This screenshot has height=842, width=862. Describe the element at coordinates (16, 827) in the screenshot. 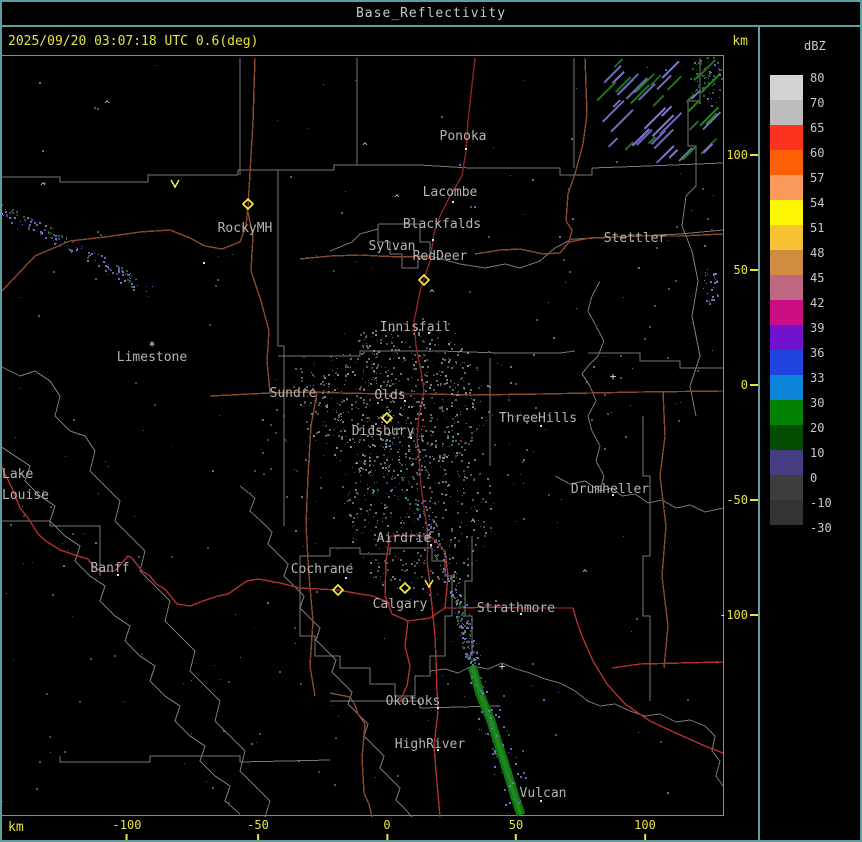

I see `horizontal-axis-unit-label: km` at that location.